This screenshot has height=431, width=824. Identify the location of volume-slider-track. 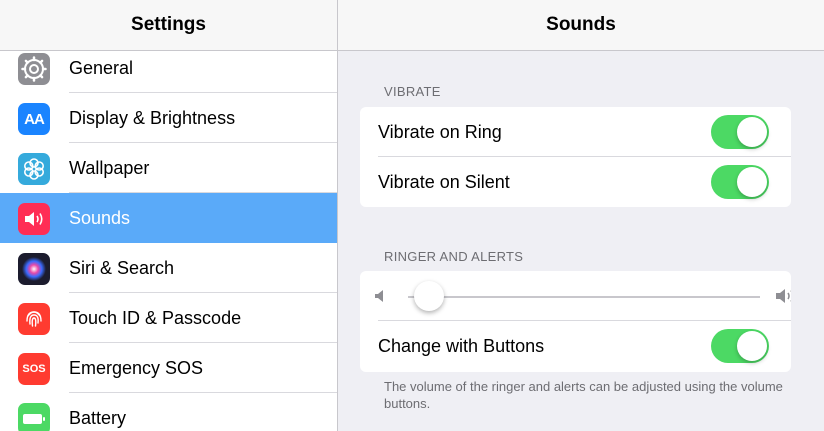
(584, 297).